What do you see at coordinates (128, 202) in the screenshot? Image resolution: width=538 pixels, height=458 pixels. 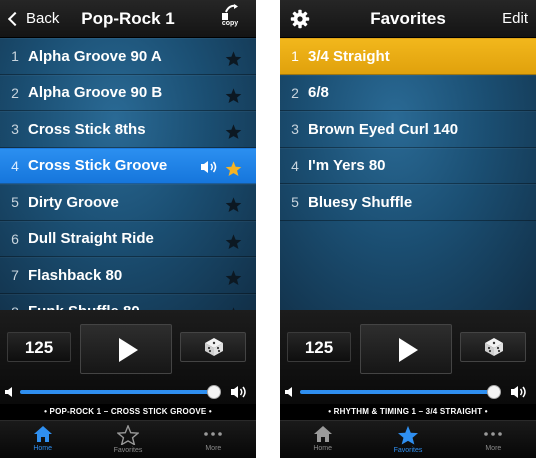 I see `list-item: 5 Dirty Groove` at bounding box center [128, 202].